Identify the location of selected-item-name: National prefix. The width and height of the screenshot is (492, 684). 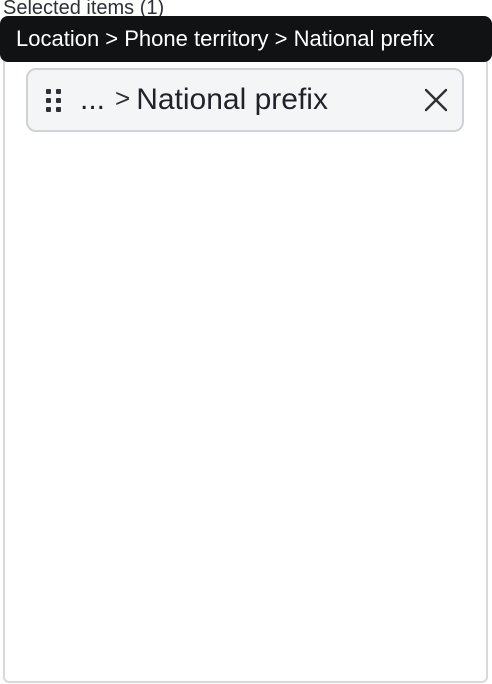
(232, 99).